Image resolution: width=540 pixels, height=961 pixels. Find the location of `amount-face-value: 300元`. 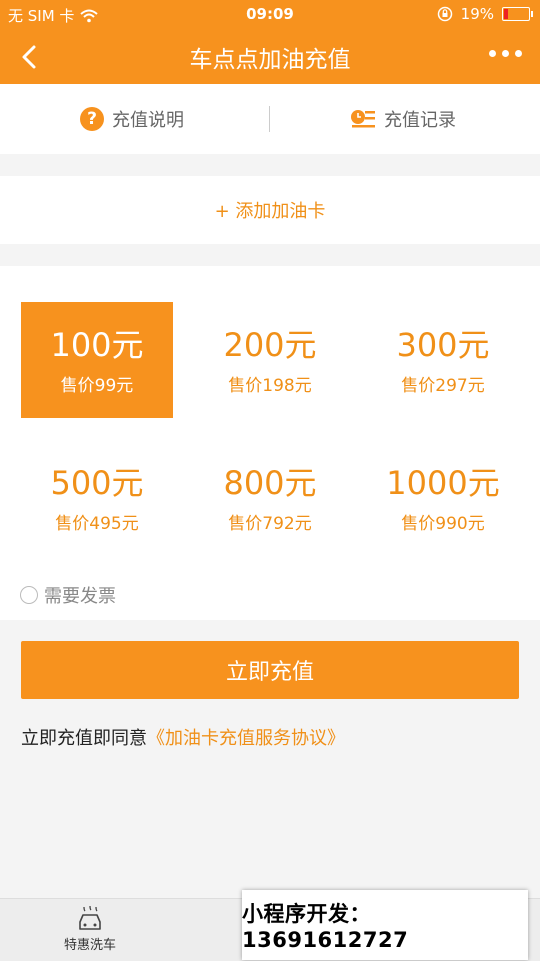

amount-face-value: 300元 is located at coordinates (443, 344).